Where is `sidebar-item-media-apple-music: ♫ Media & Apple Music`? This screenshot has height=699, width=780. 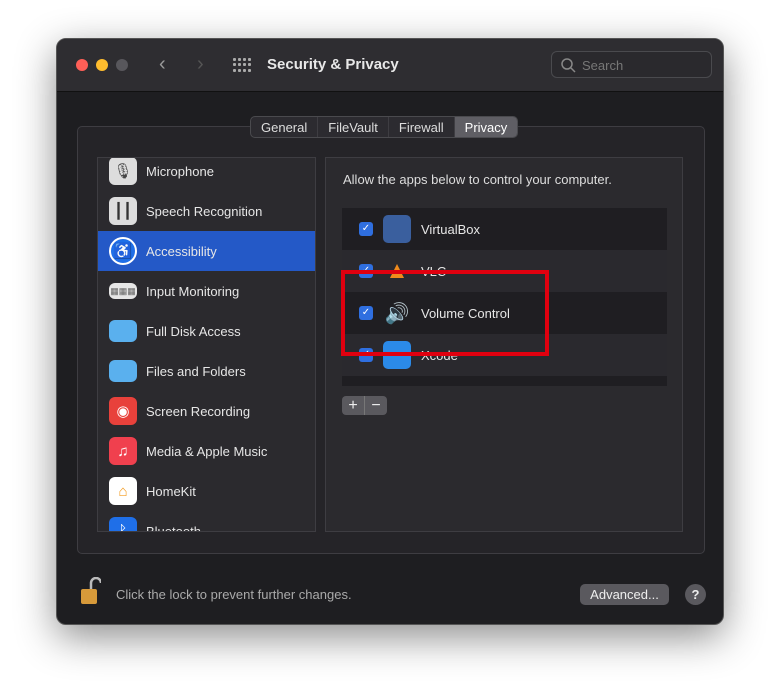 sidebar-item-media-apple-music: ♫ Media & Apple Music is located at coordinates (206, 451).